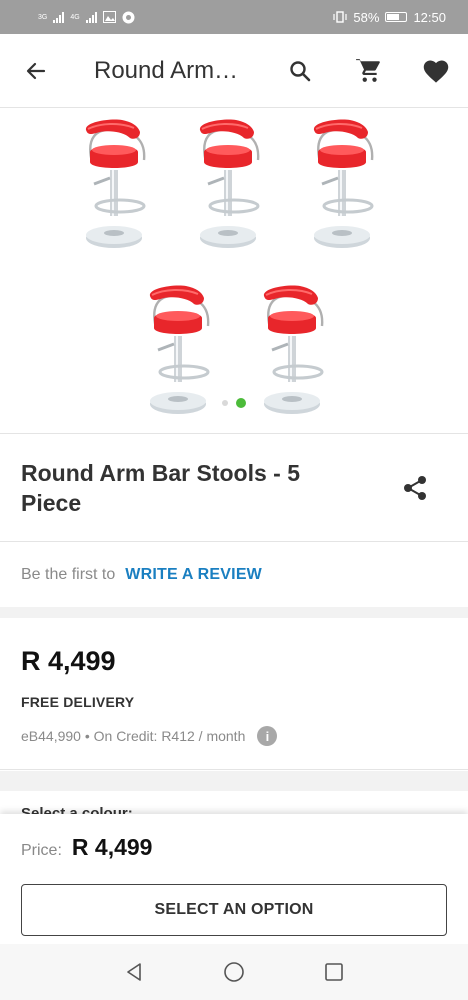 The width and height of the screenshot is (468, 1000). I want to click on price-label: Price:, so click(41, 850).